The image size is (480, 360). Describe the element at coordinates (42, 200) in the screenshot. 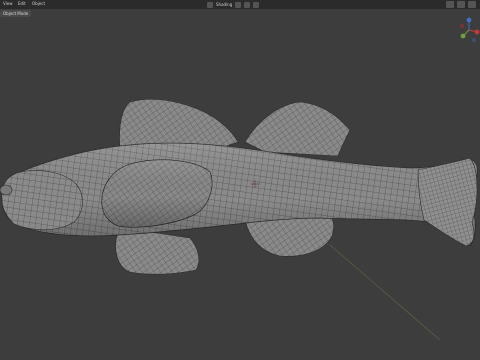

I see `fish-head` at that location.